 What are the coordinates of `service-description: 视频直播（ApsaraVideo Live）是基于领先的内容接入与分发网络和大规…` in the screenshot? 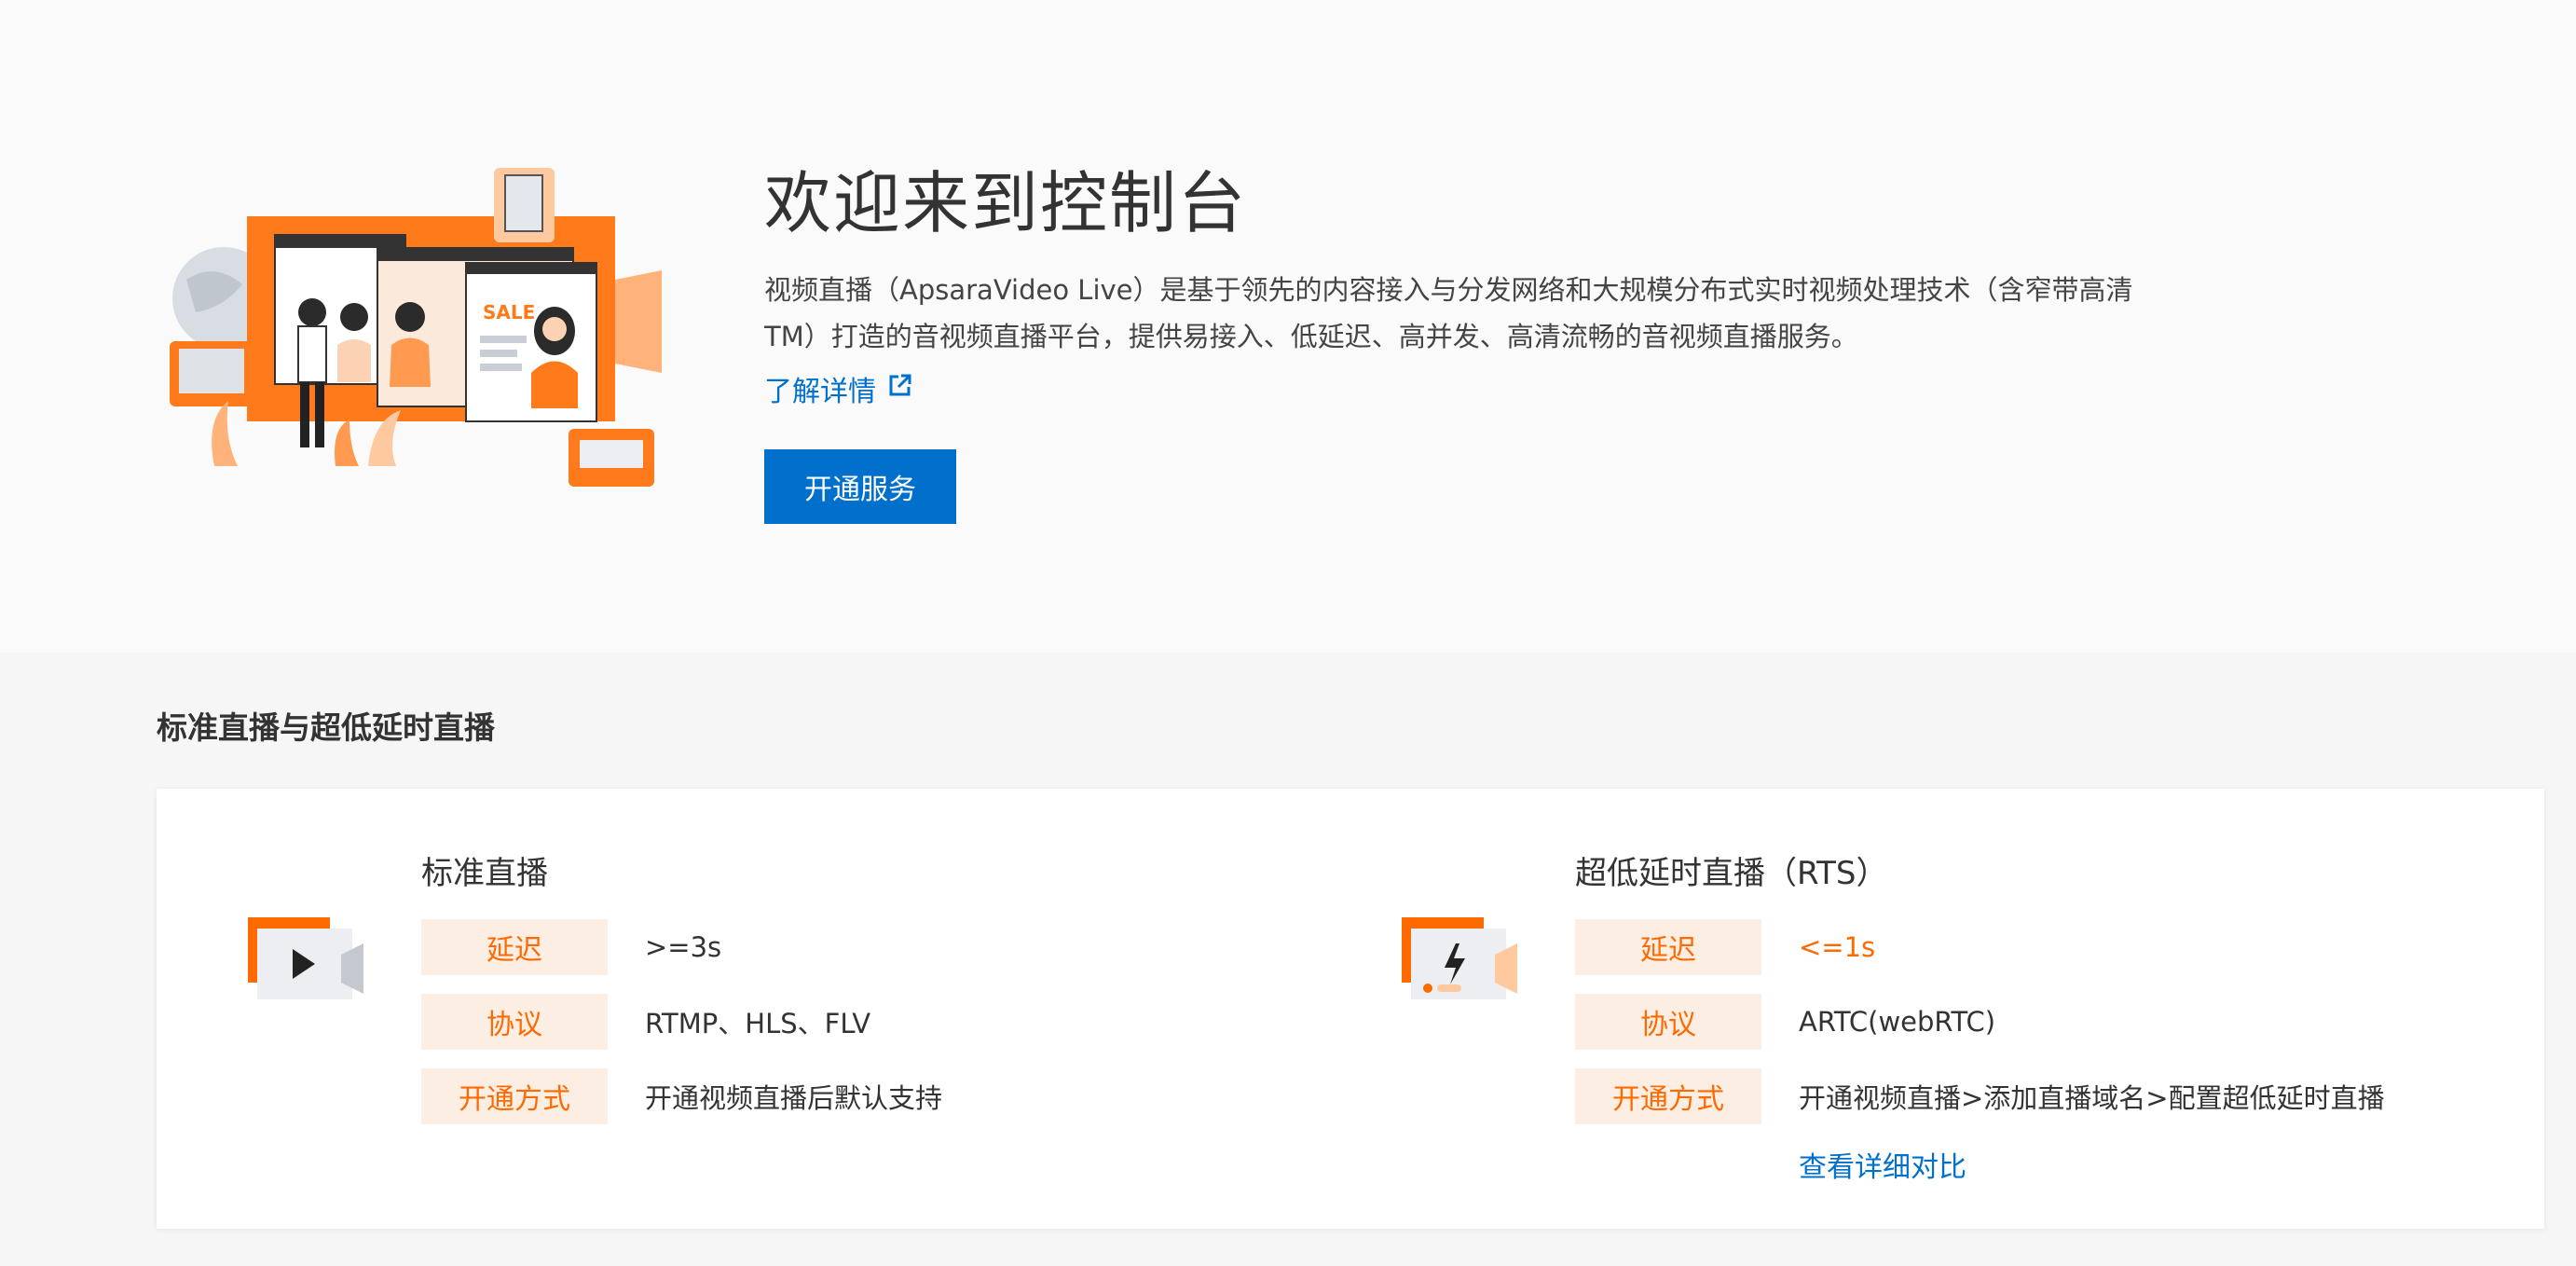 It's located at (1448, 313).